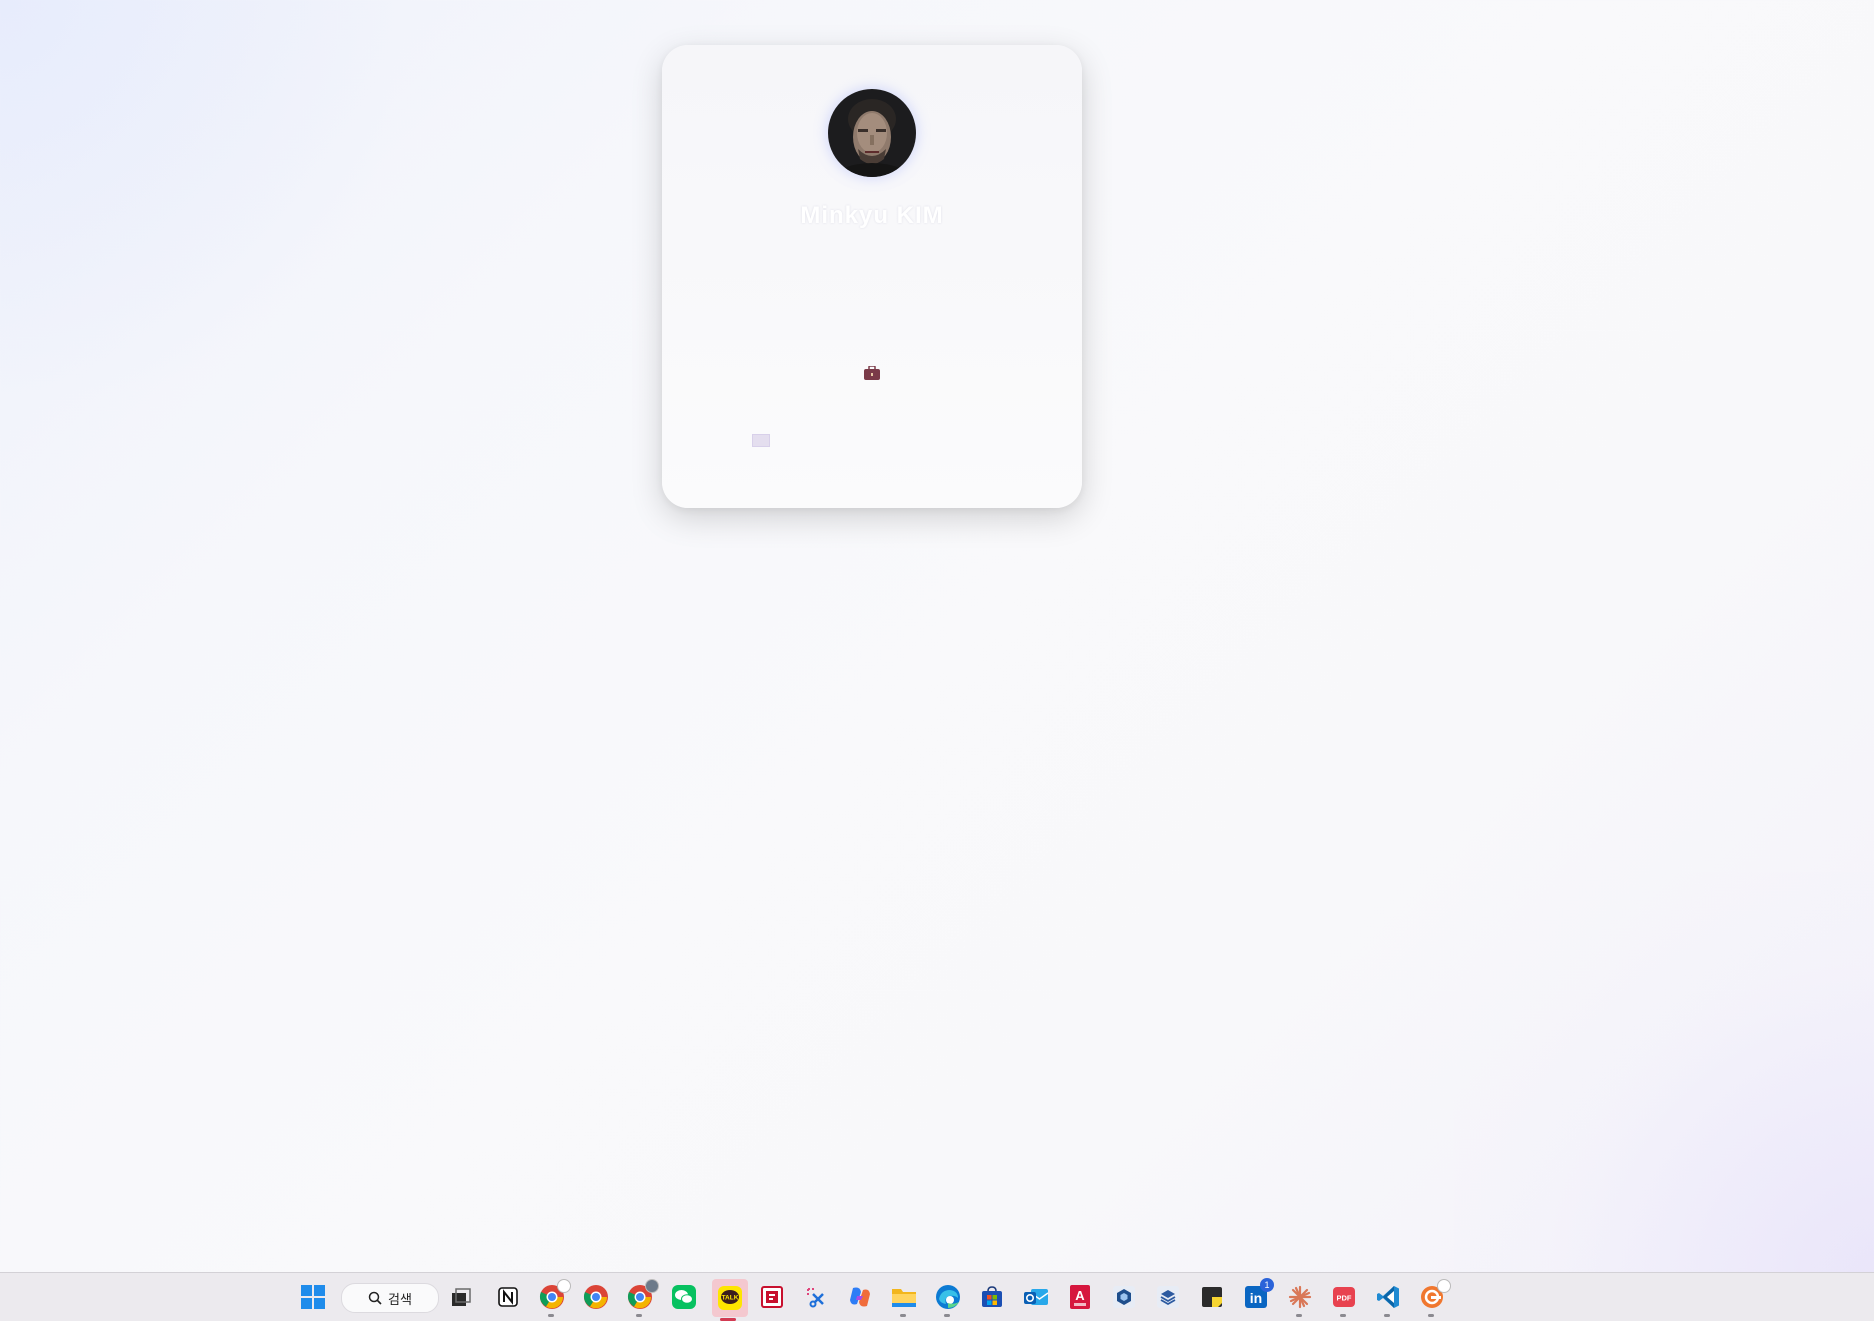  I want to click on sticky-notes-icon, so click(1212, 1297).